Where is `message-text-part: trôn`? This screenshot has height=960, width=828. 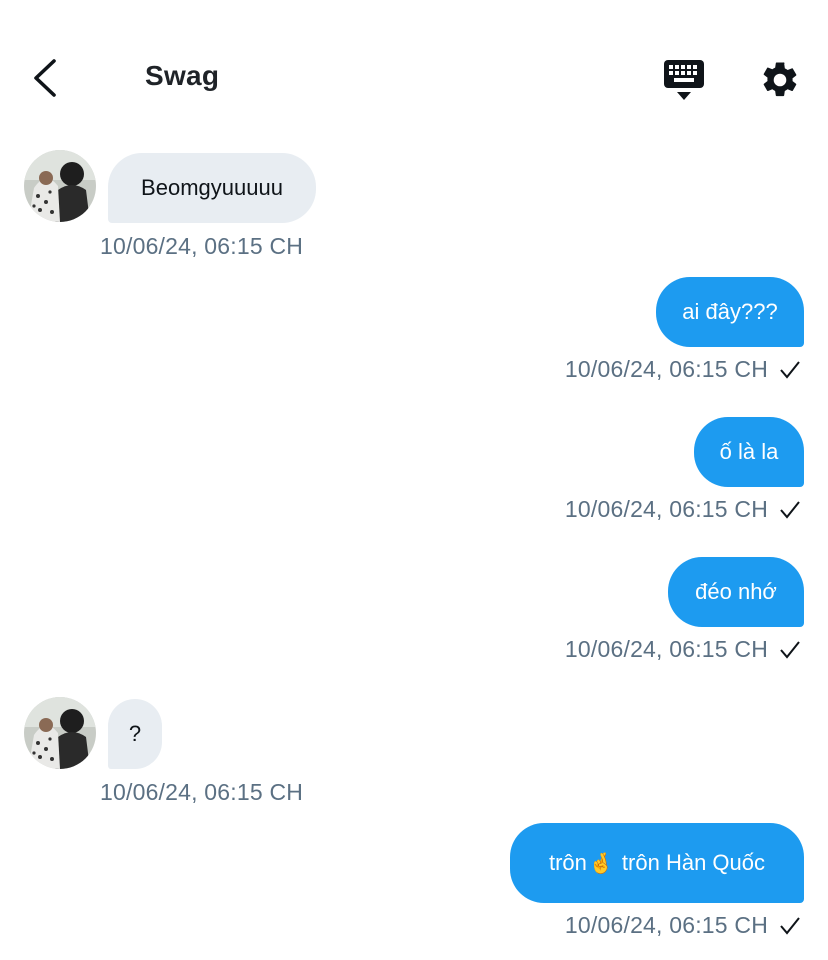 message-text-part: trôn is located at coordinates (567, 862).